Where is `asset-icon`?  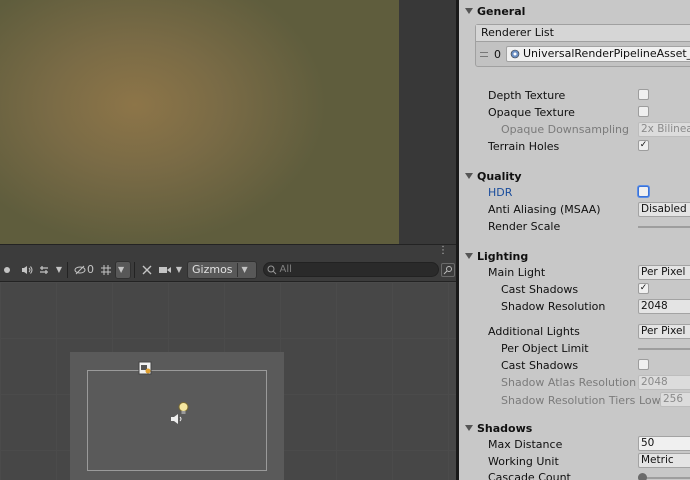 asset-icon is located at coordinates (515, 54).